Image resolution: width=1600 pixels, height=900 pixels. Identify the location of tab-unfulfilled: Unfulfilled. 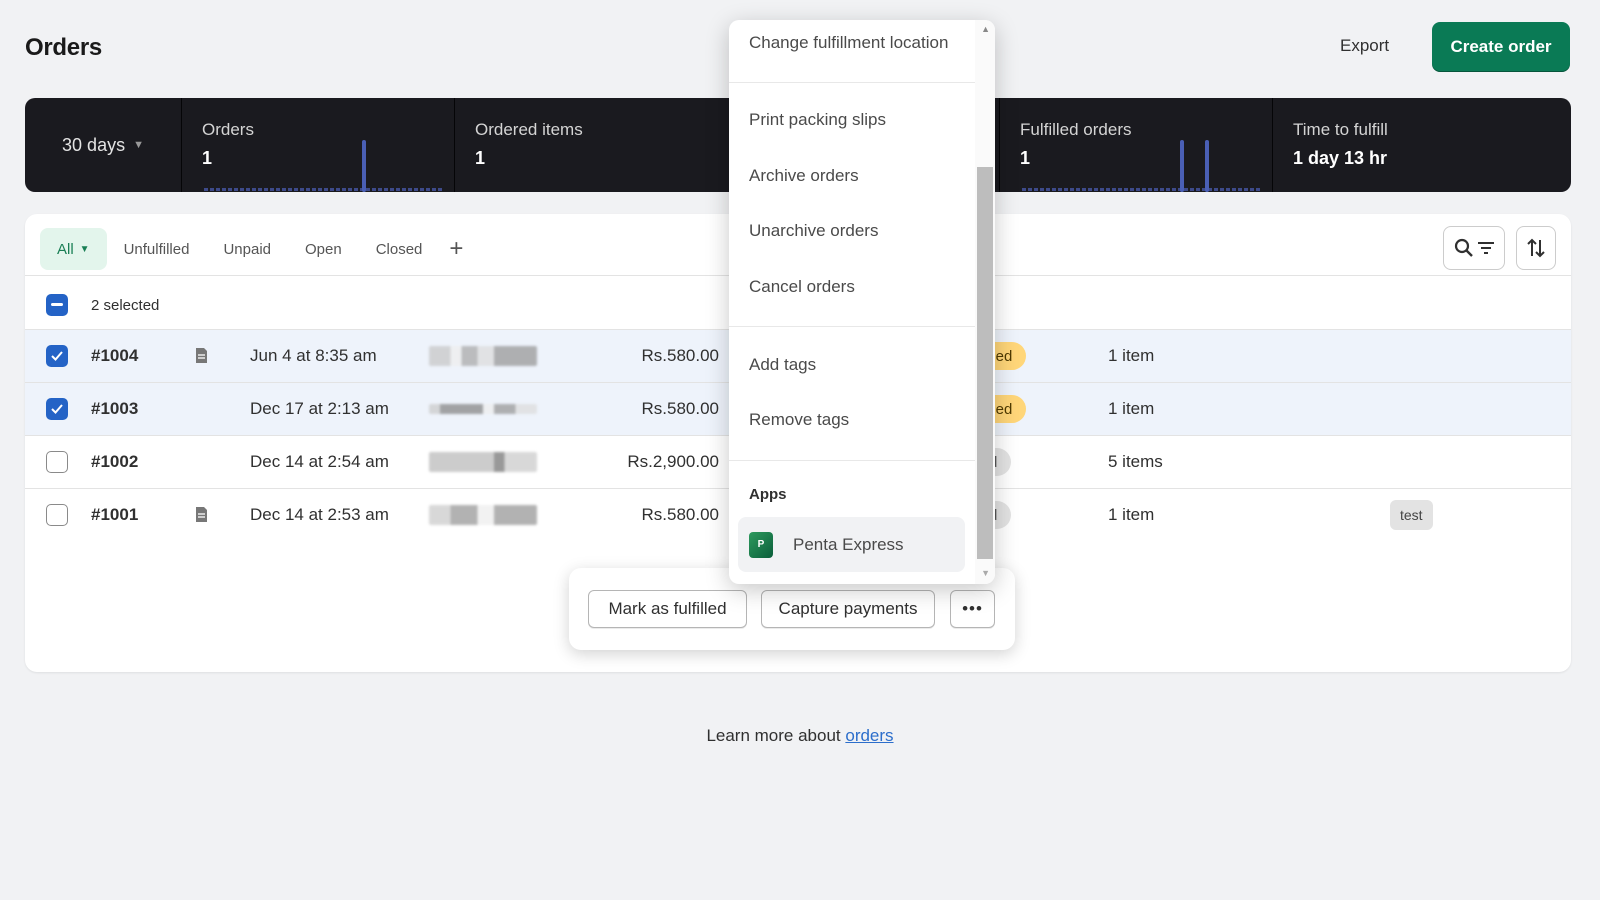
(157, 249).